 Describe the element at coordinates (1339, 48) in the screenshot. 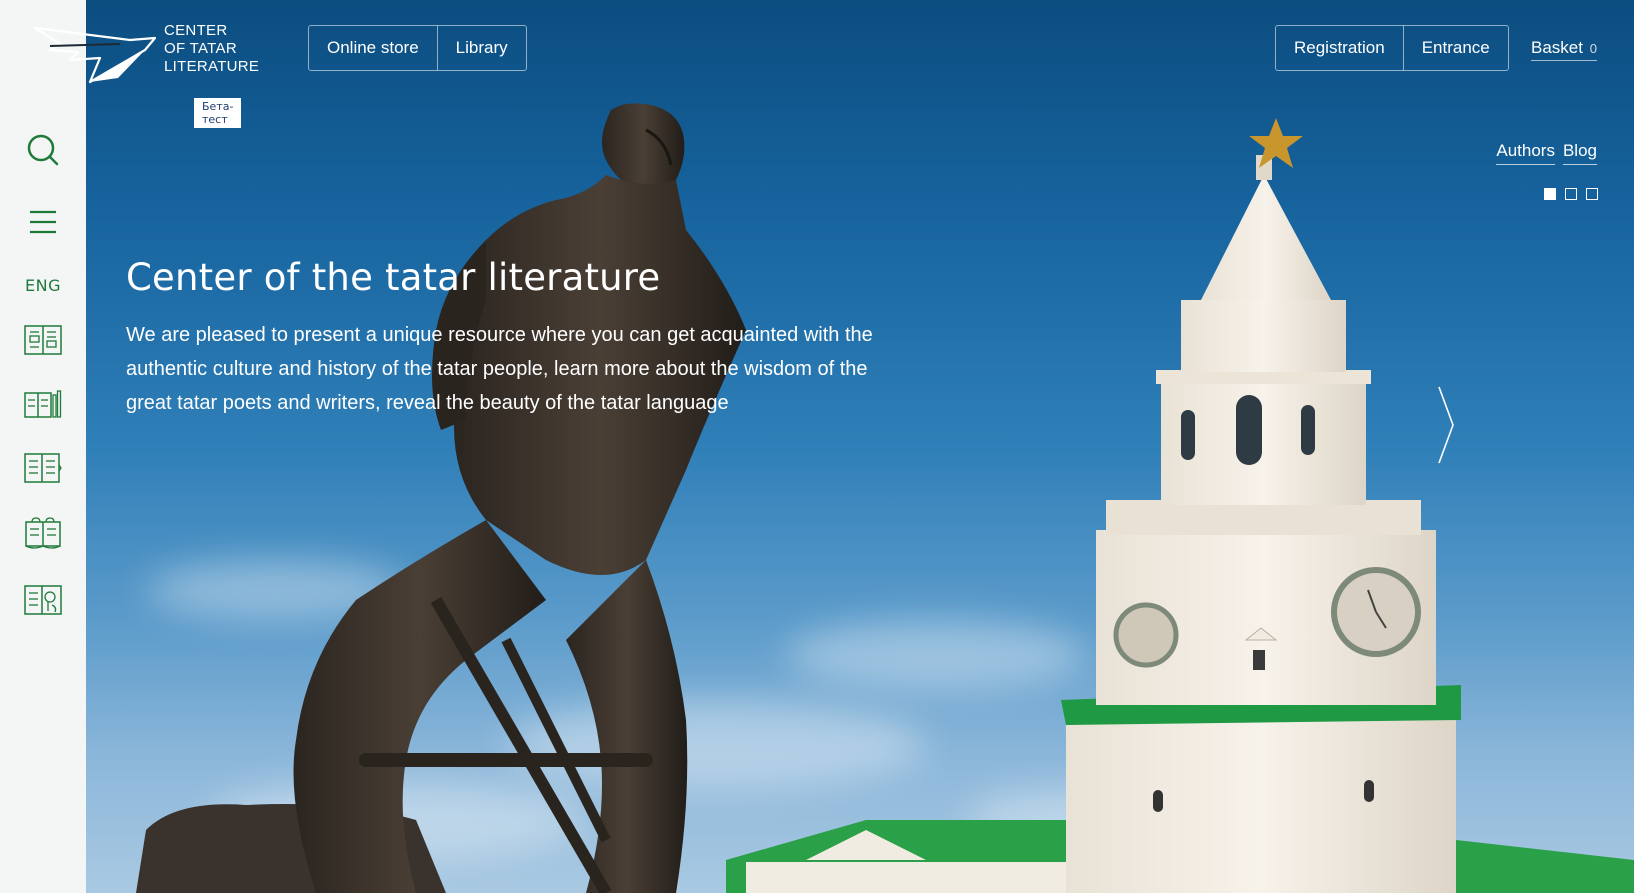

I see `registration-button: Registration` at that location.